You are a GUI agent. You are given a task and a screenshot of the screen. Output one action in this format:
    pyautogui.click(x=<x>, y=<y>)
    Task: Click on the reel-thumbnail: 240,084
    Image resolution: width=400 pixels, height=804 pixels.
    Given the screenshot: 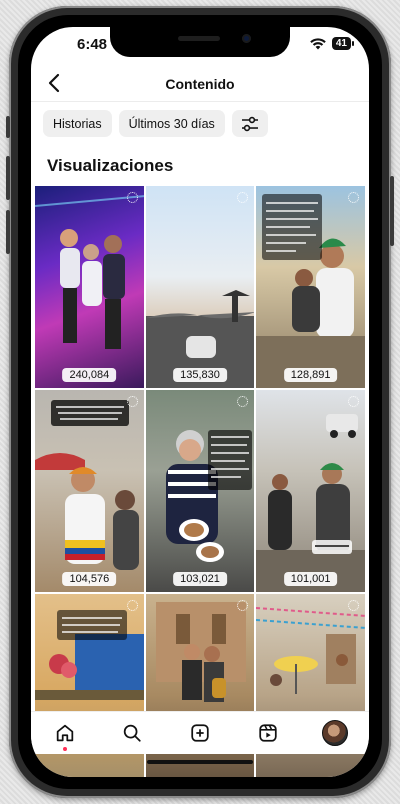 What is the action you would take?
    pyautogui.click(x=89, y=287)
    